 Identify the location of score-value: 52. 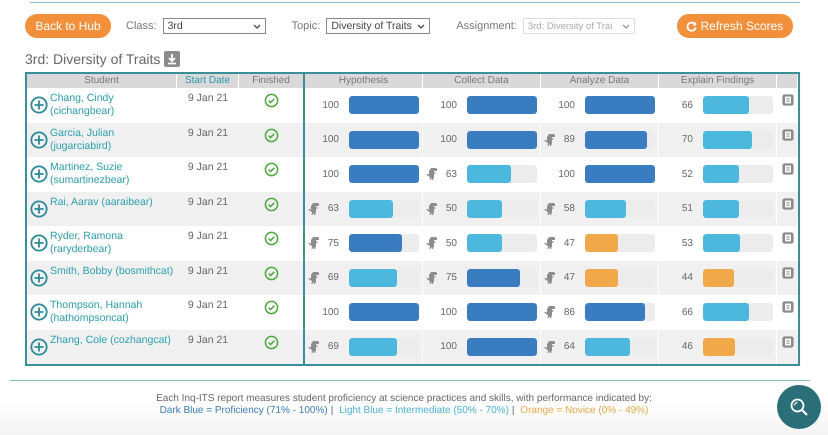
(686, 174).